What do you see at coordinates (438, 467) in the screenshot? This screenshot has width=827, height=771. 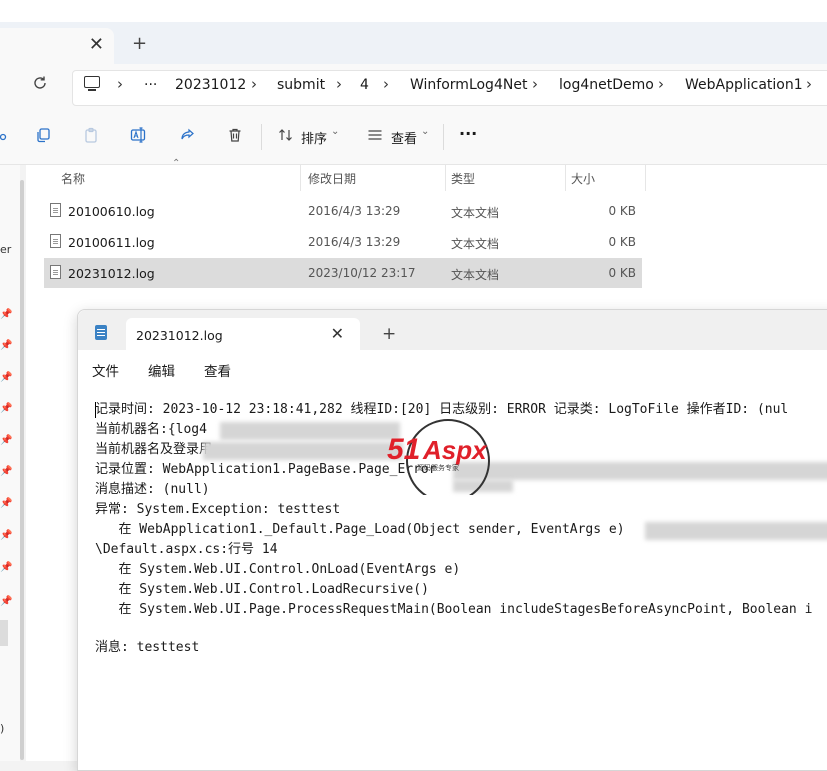 I see `logo-slogan: 源码服务专家` at bounding box center [438, 467].